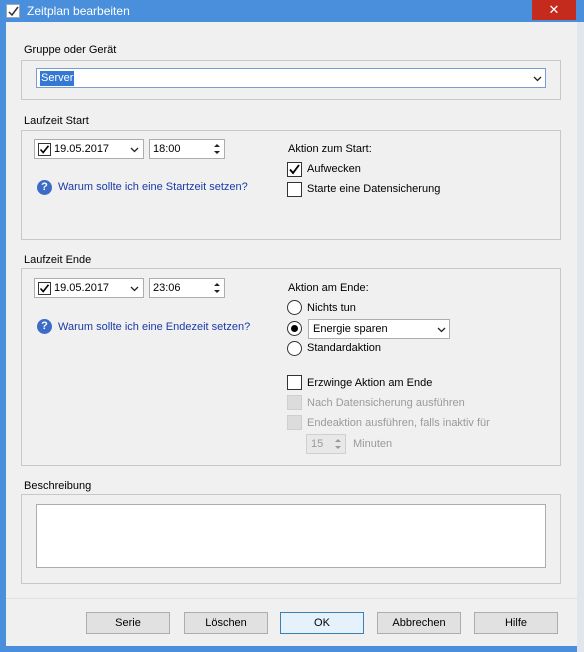 The image size is (584, 652). What do you see at coordinates (58, 486) in the screenshot?
I see `description-label: Beschreibung` at bounding box center [58, 486].